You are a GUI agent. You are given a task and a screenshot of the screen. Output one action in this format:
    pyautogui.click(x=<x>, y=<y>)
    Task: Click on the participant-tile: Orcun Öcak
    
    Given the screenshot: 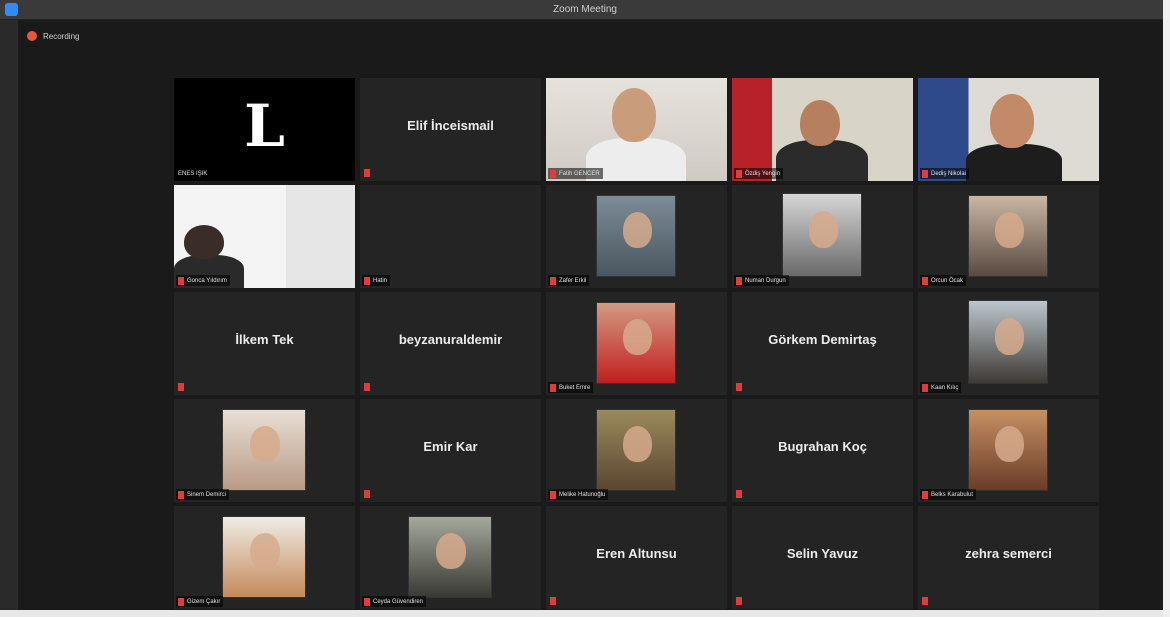 What is the action you would take?
    pyautogui.click(x=1008, y=236)
    